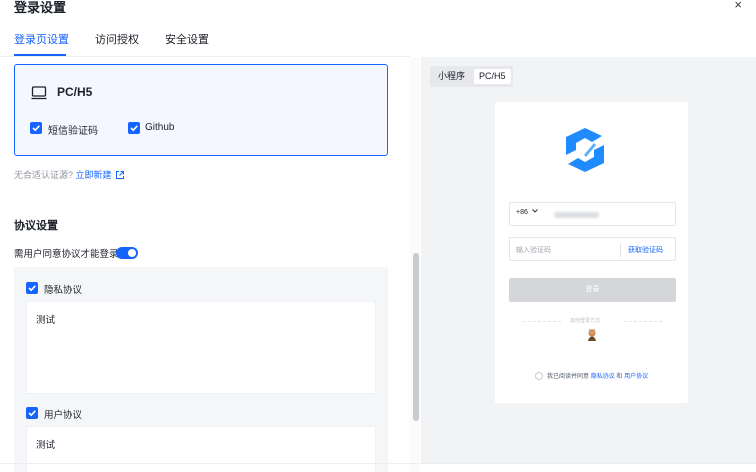 The width and height of the screenshot is (756, 472). Describe the element at coordinates (533, 250) in the screenshot. I see `code-placeholder: 输入验证码` at that location.